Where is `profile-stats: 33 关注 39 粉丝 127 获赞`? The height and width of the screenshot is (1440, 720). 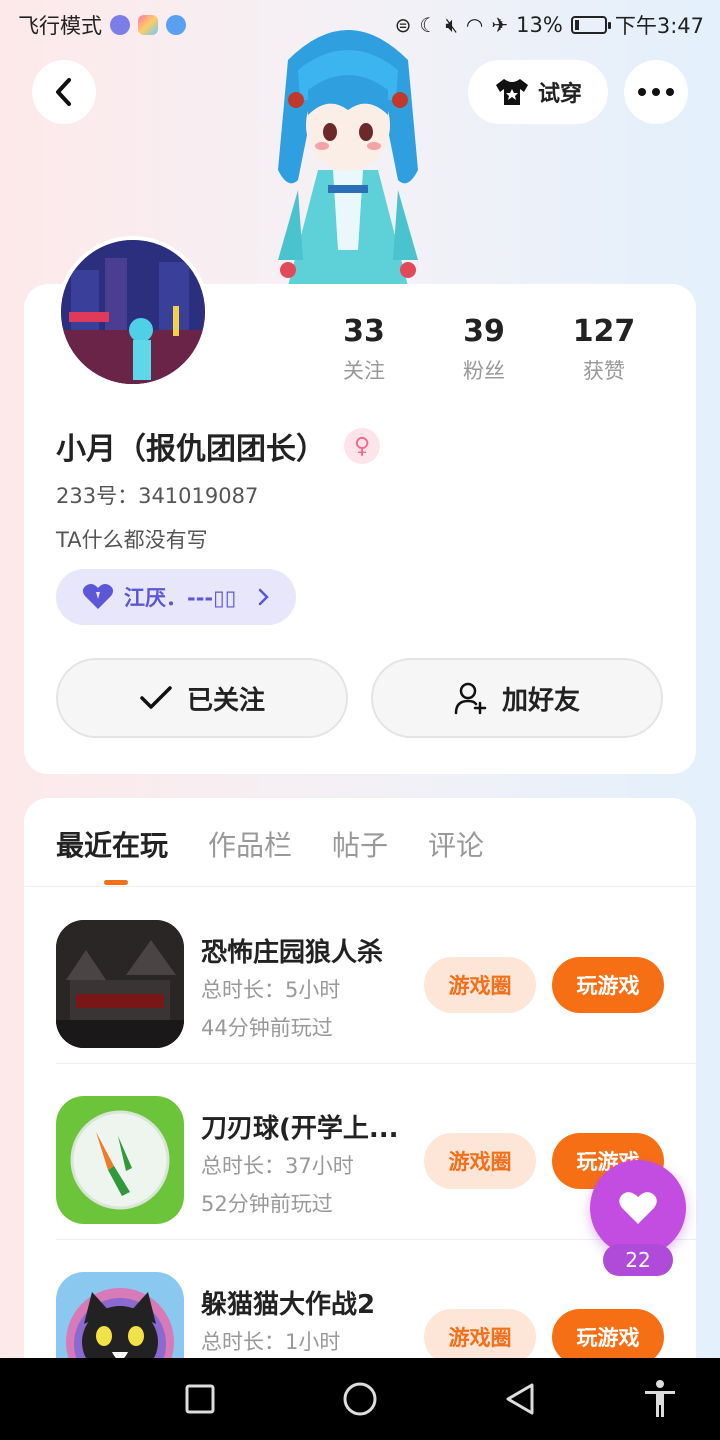 profile-stats: 33 关注 39 粉丝 127 获赞 is located at coordinates (484, 349).